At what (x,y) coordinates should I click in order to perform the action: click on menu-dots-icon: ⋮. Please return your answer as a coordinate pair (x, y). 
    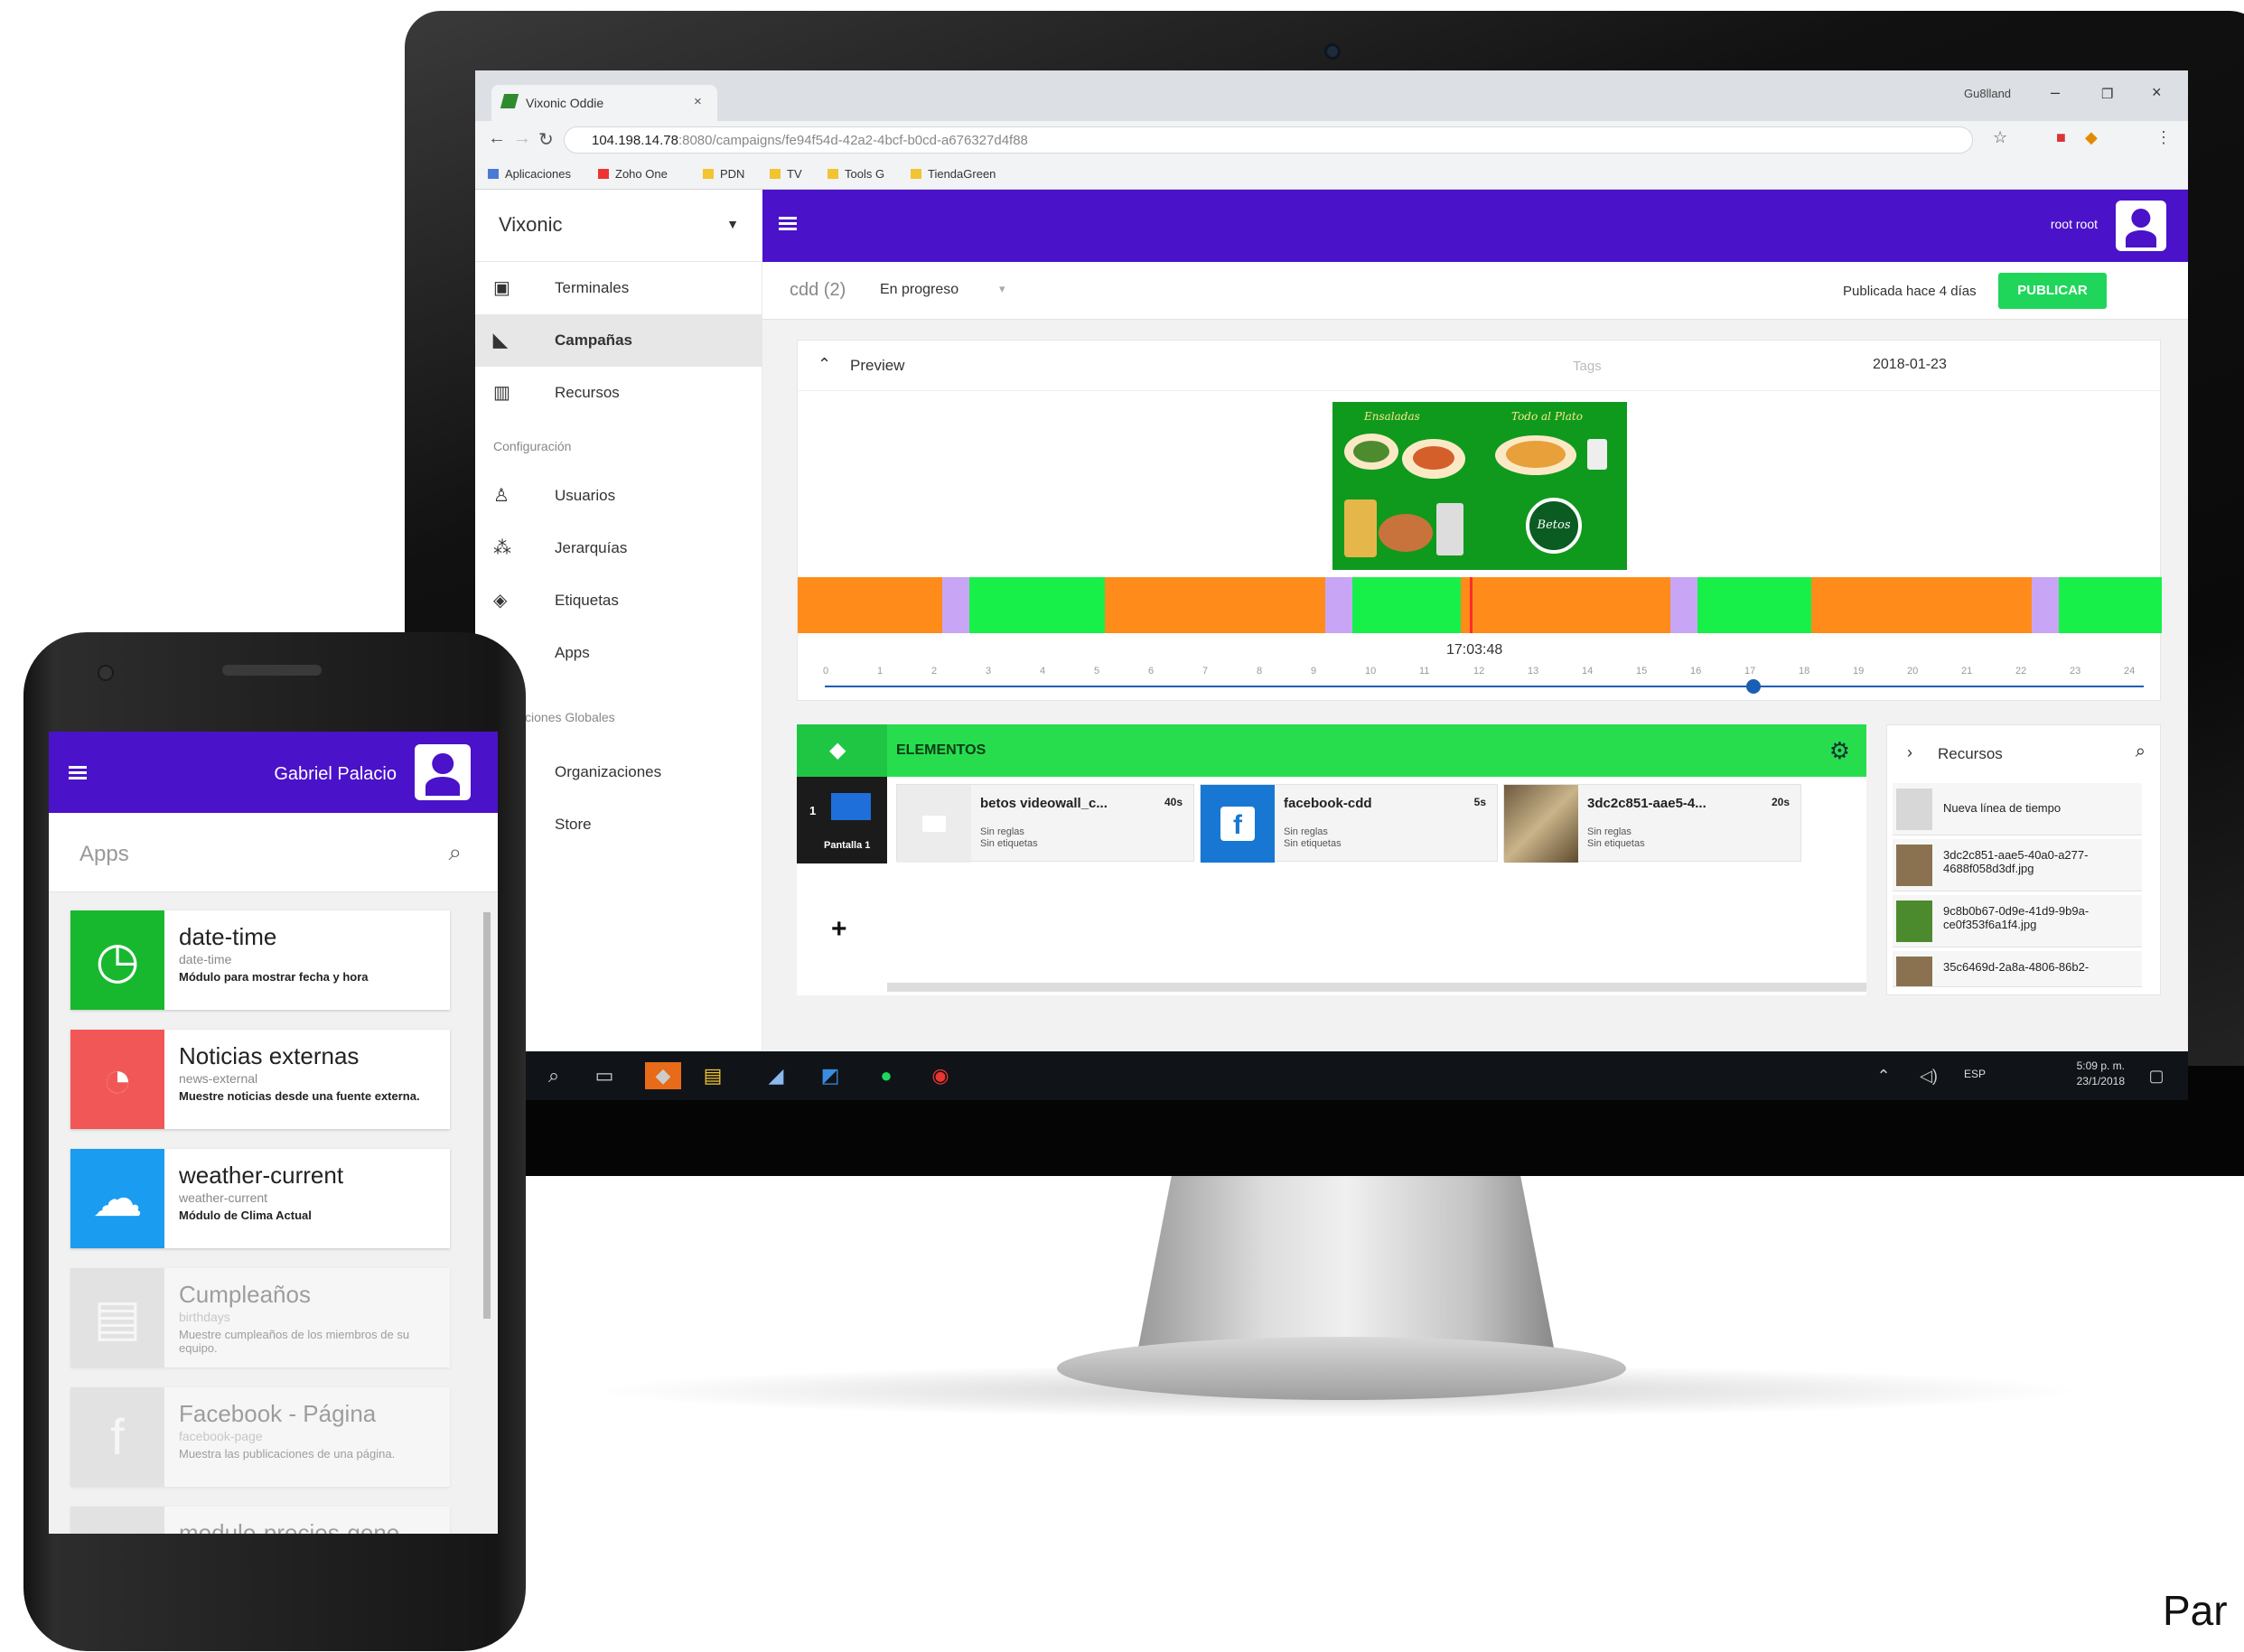
    Looking at the image, I should click on (2163, 137).